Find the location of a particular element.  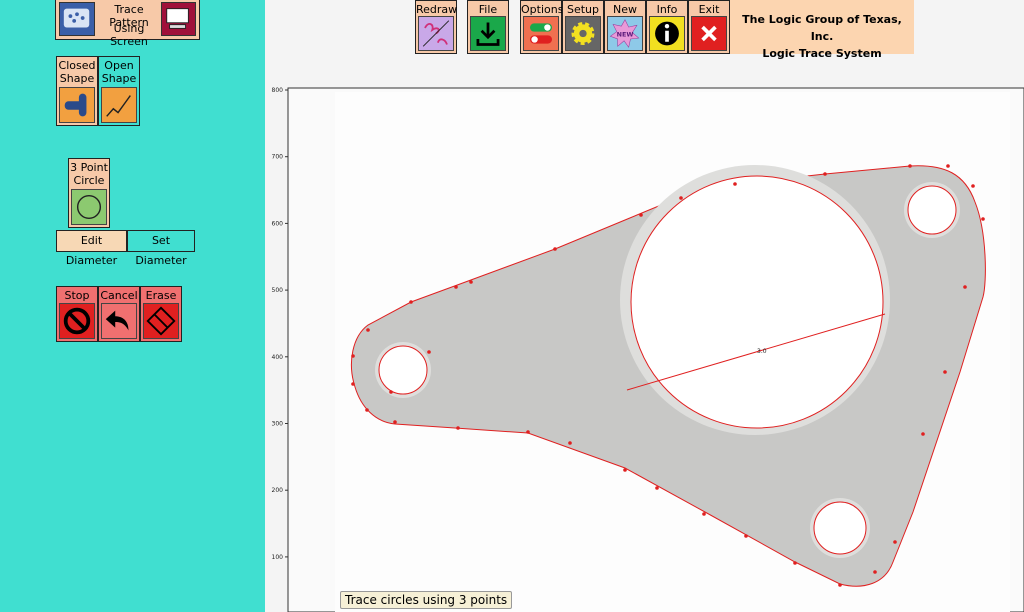

closed-shape-icon is located at coordinates (77, 105).